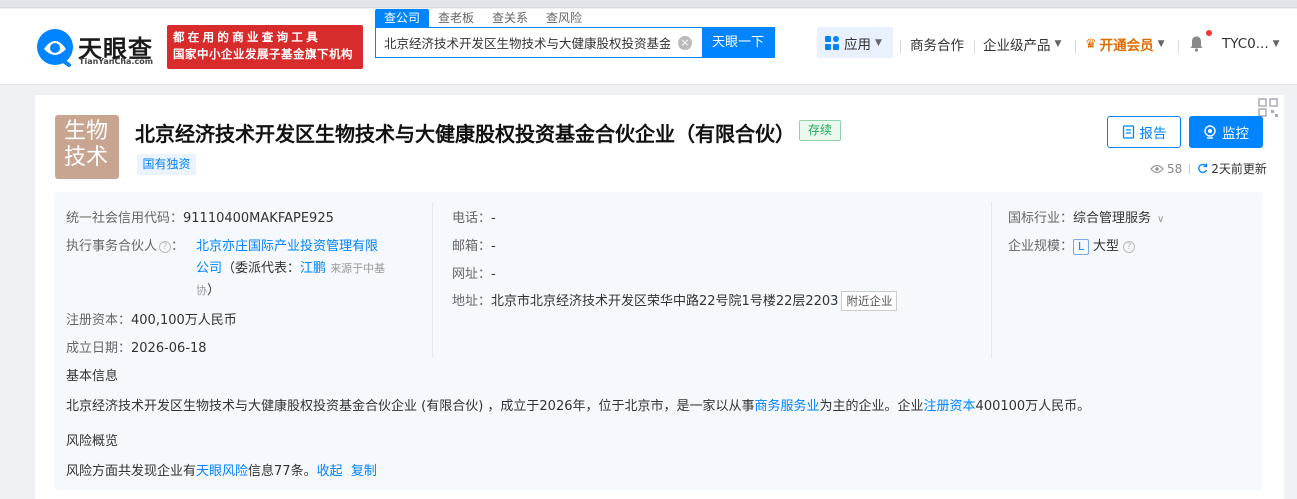 The image size is (1297, 499). Describe the element at coordinates (685, 43) in the screenshot. I see `clear-icon: ×` at that location.